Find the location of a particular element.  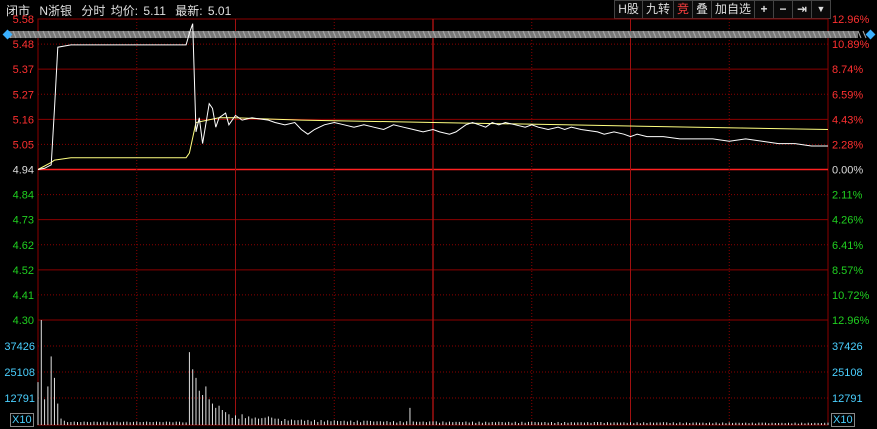

percent-tick-label: 4.43% is located at coordinates (847, 120).